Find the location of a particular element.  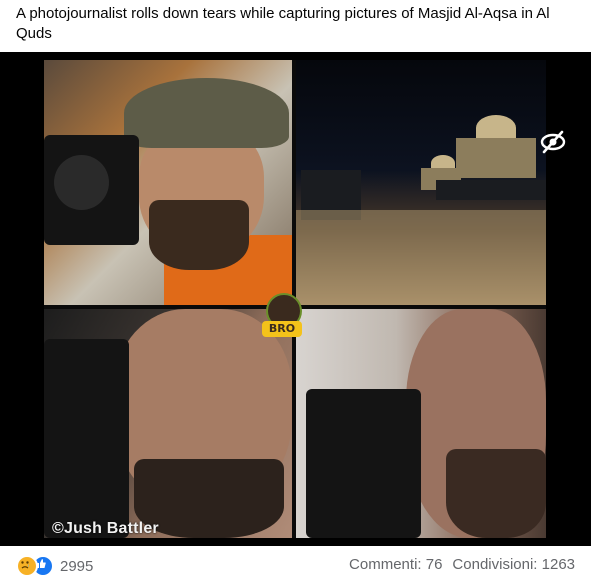

post-stats: Commenti: 76 Condivisioni: 1263 is located at coordinates (462, 564).